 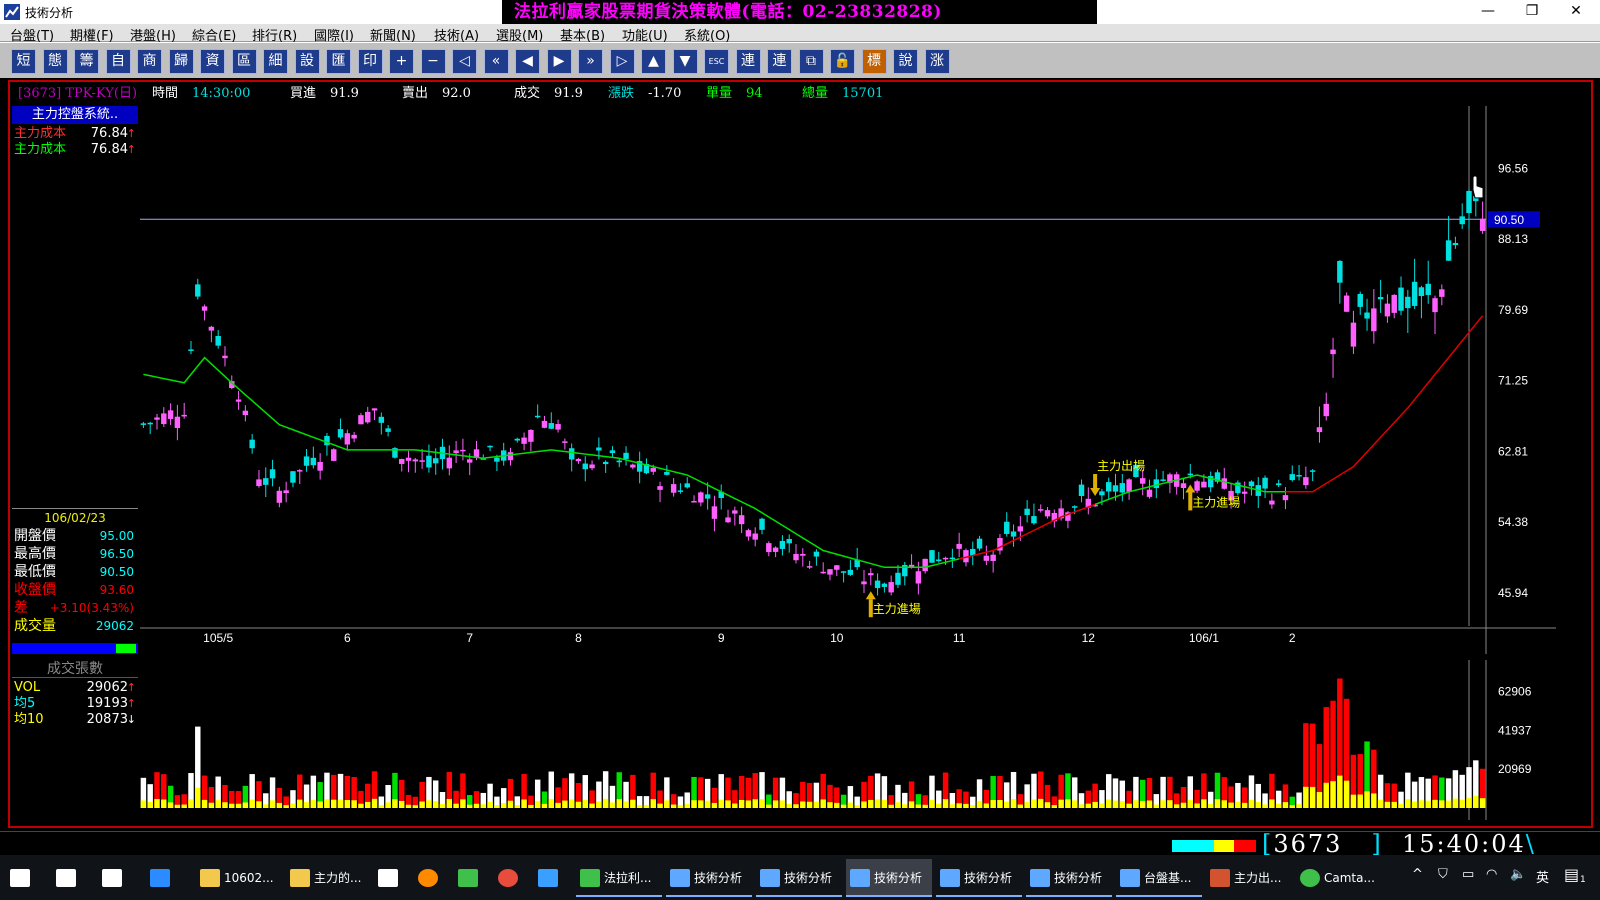 What do you see at coordinates (1518, 874) in the screenshot?
I see `volume-icon: 🔈` at bounding box center [1518, 874].